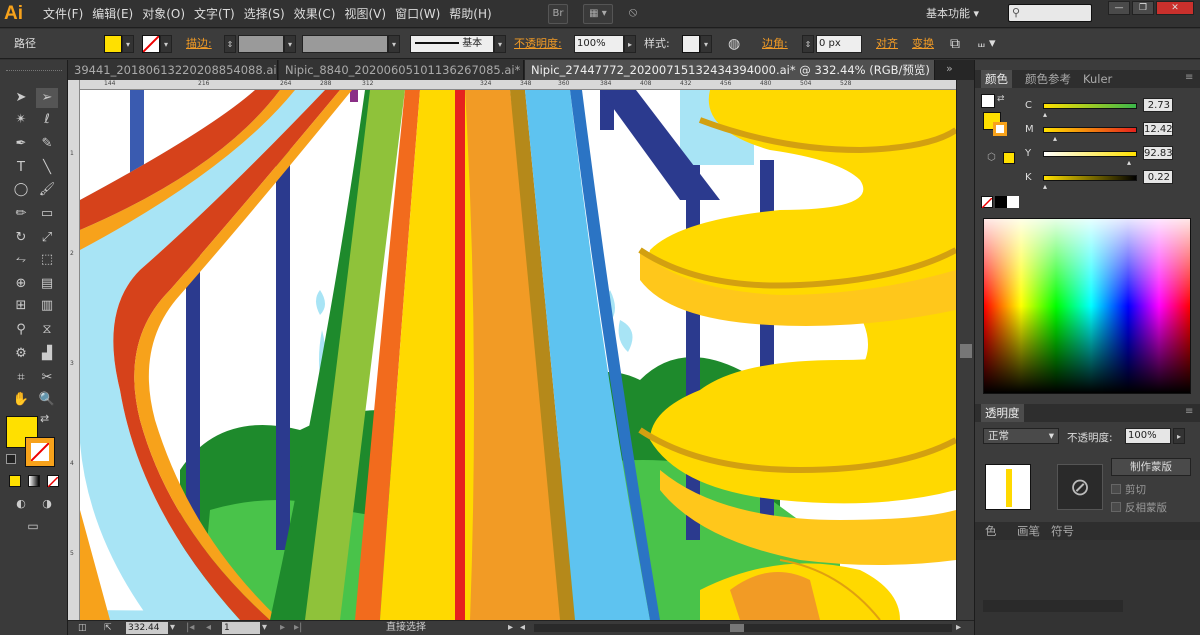 The width and height of the screenshot is (1200, 635). I want to click on stroke-swatch, so click(151, 44).